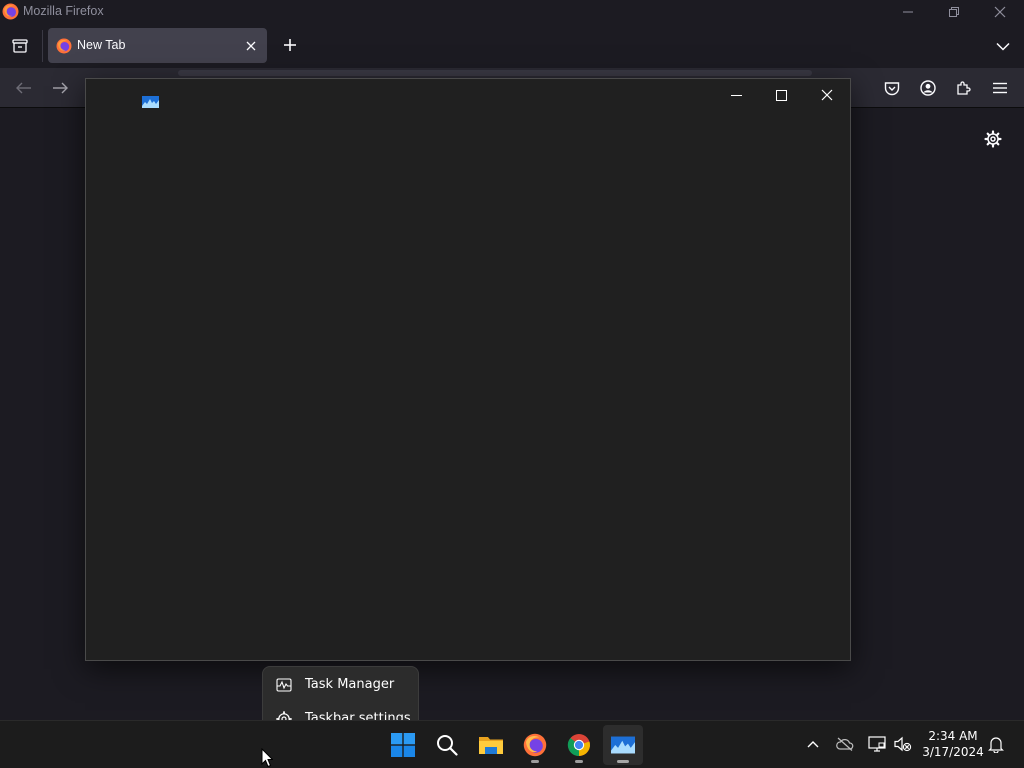 The image size is (1024, 768). I want to click on file-explorer-button, so click(491, 745).